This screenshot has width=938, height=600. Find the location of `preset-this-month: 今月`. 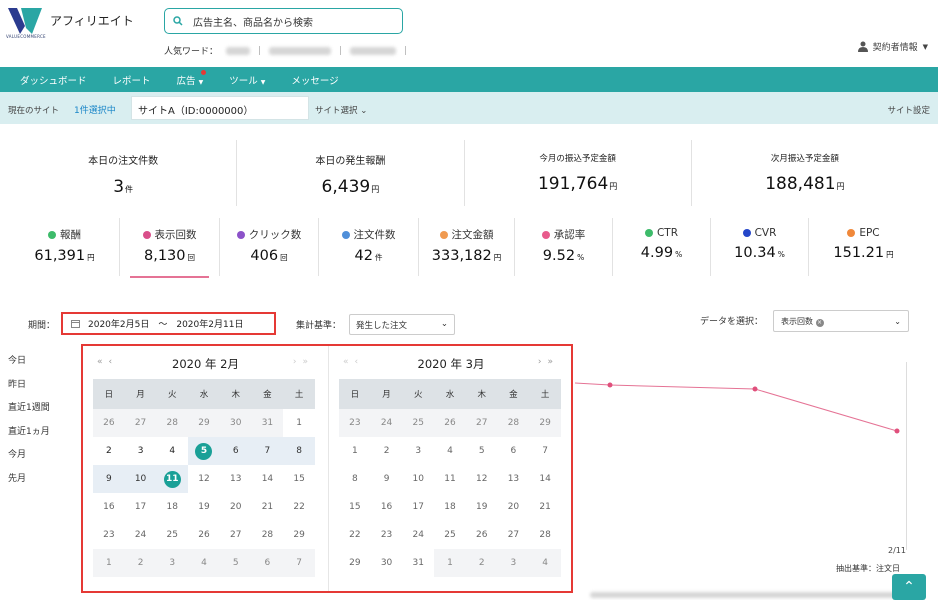

preset-this-month: 今月 is located at coordinates (29, 456).